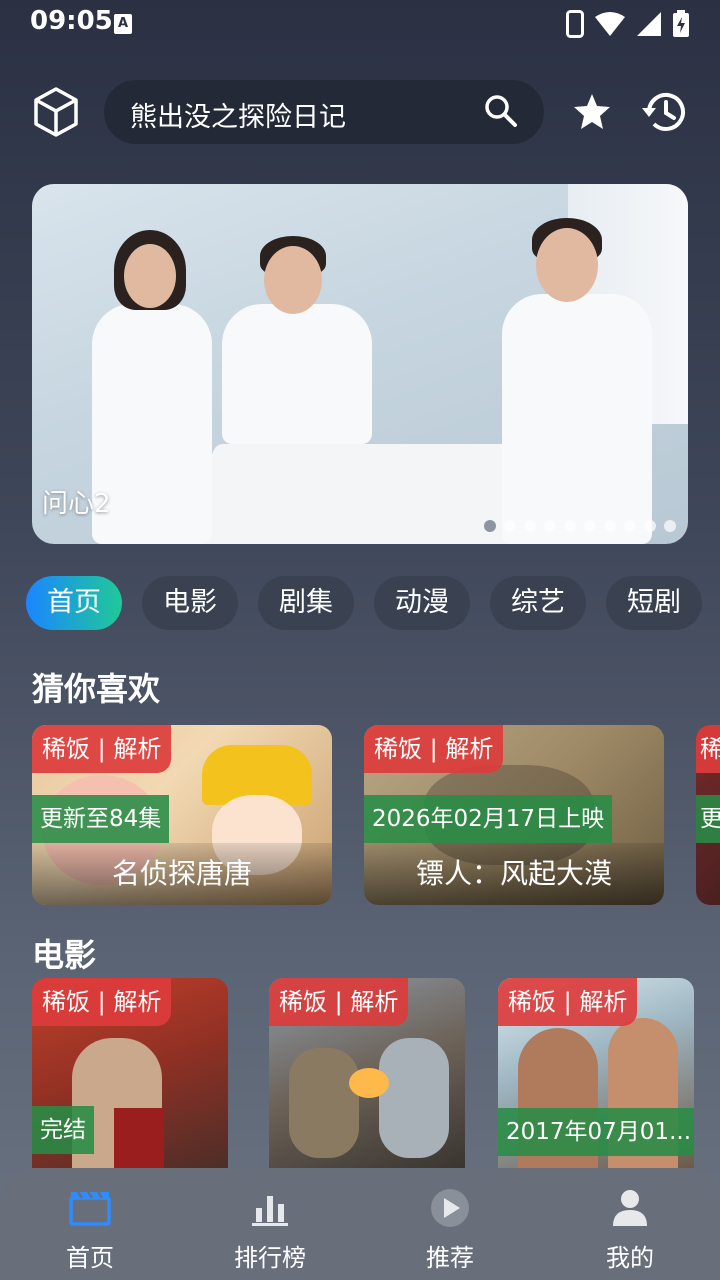  What do you see at coordinates (101, 819) in the screenshot?
I see `update-label: 更新至84集` at bounding box center [101, 819].